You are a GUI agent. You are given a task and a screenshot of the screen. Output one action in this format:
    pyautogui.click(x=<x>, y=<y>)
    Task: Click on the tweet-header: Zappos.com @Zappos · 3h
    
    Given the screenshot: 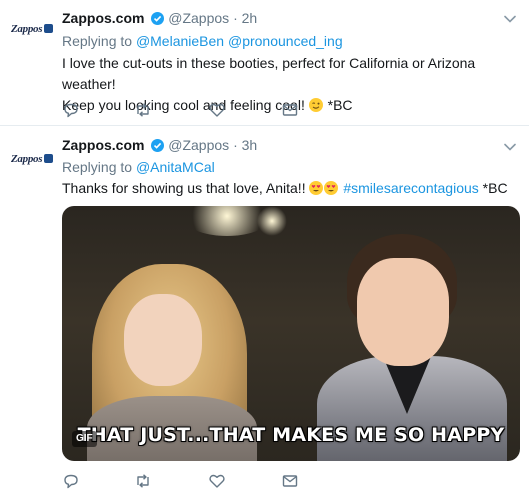 What is the action you would take?
    pyautogui.click(x=159, y=145)
    